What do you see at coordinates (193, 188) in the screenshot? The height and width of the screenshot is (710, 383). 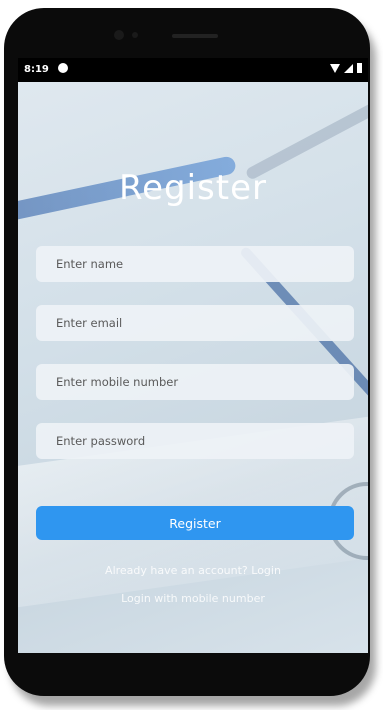 I see `page-title: Register` at bounding box center [193, 188].